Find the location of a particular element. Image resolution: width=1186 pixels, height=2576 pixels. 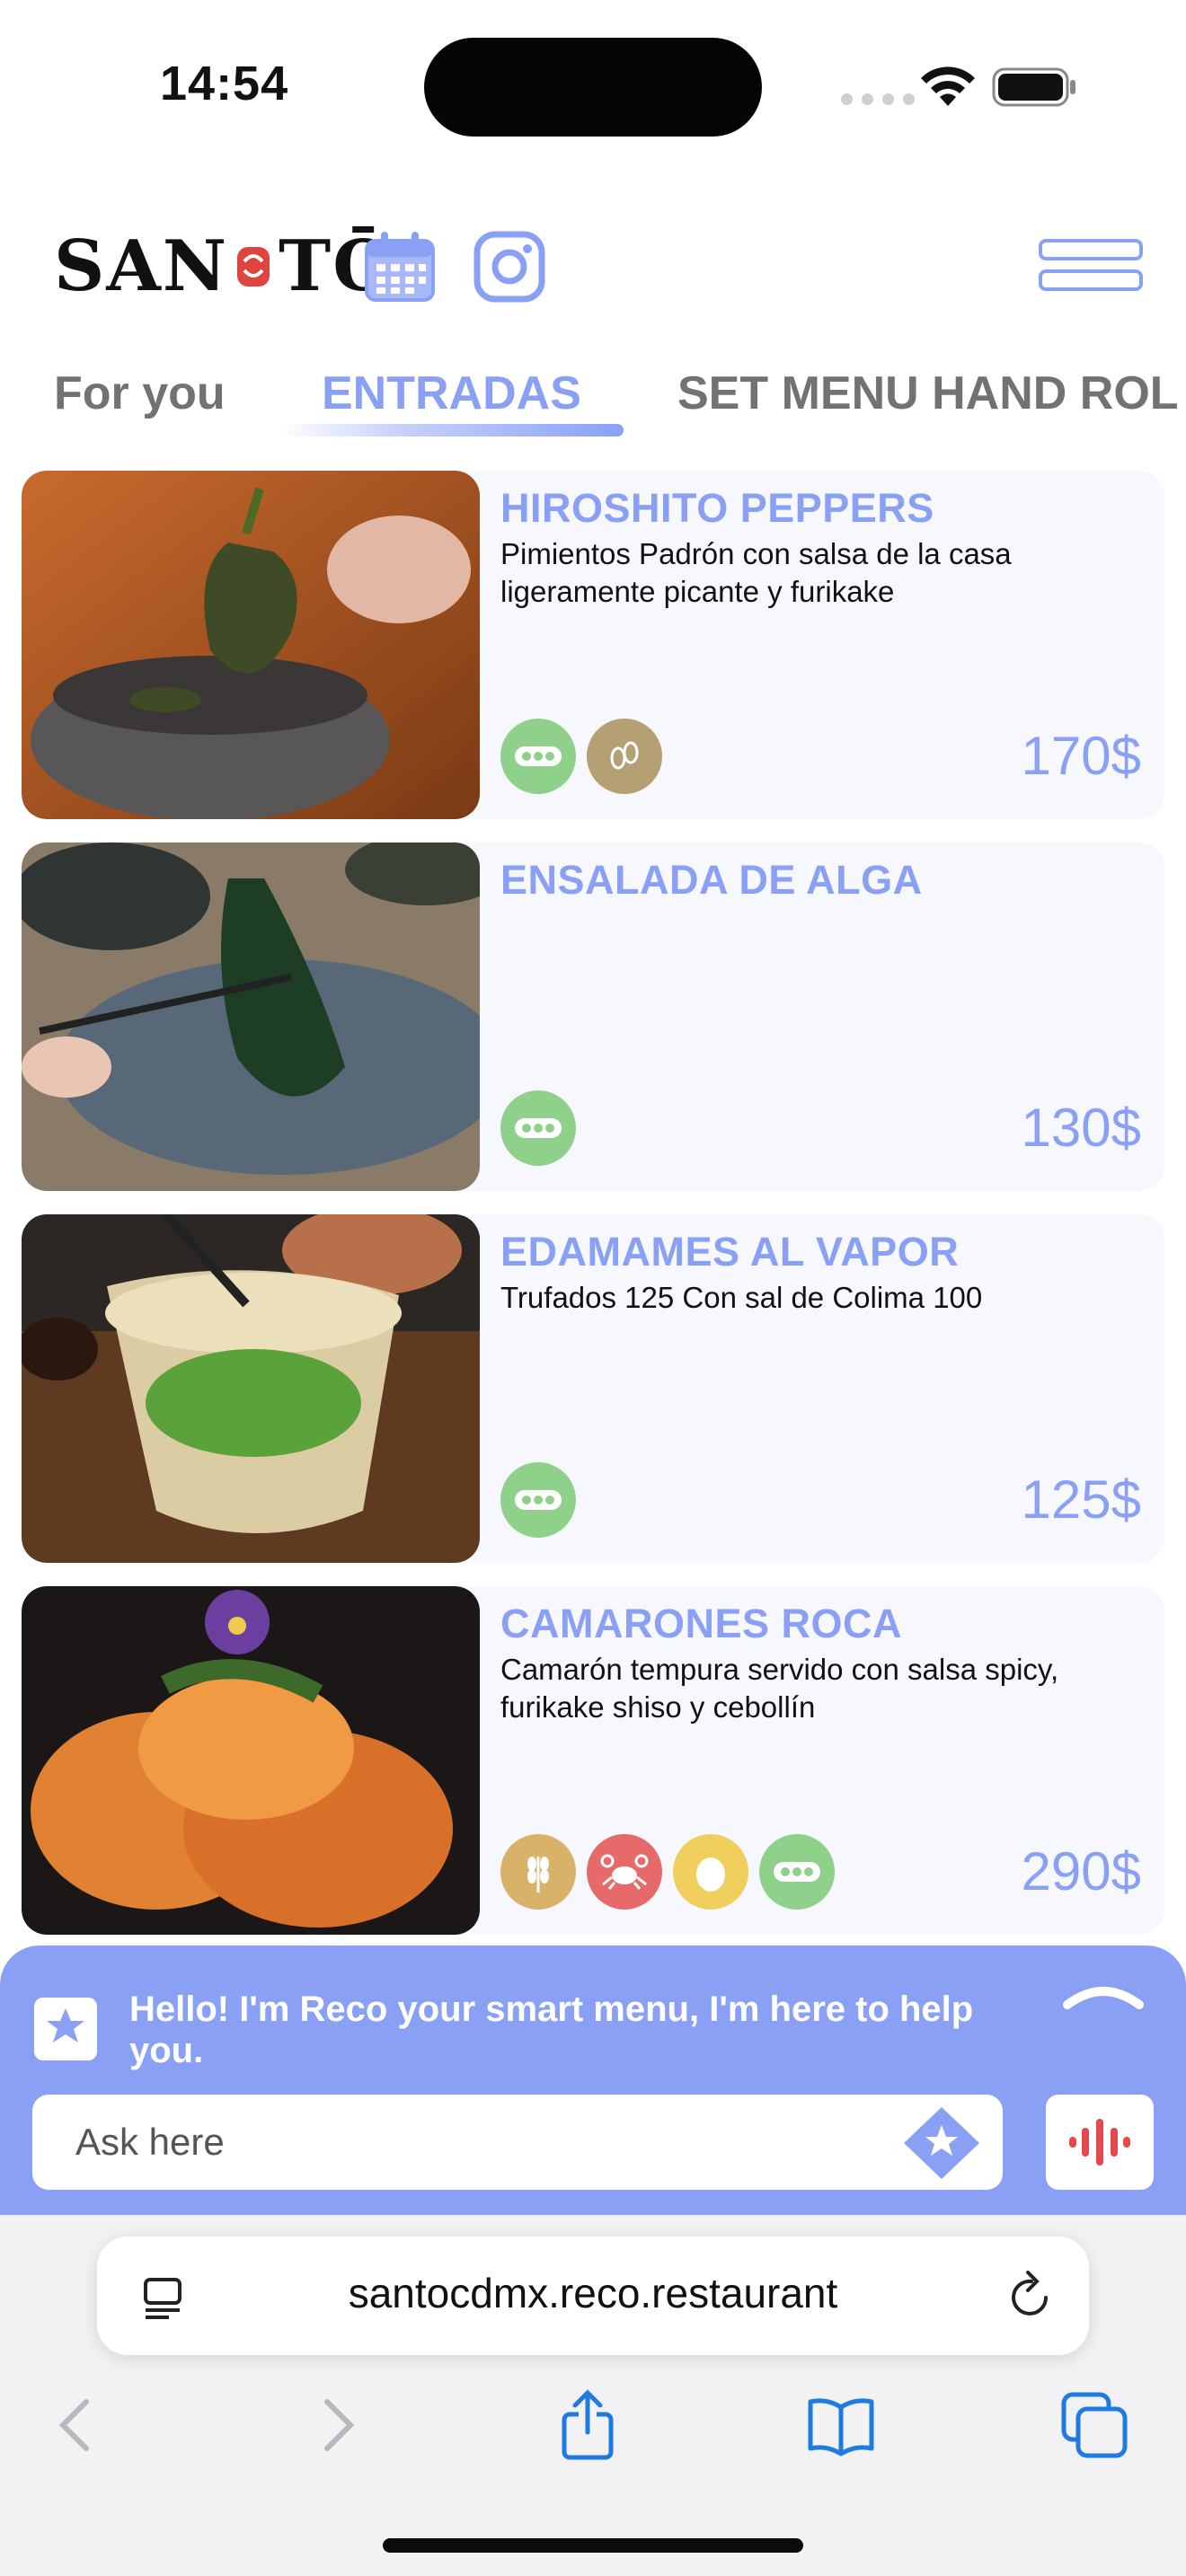

chevron-up-icon is located at coordinates (1103, 1994).